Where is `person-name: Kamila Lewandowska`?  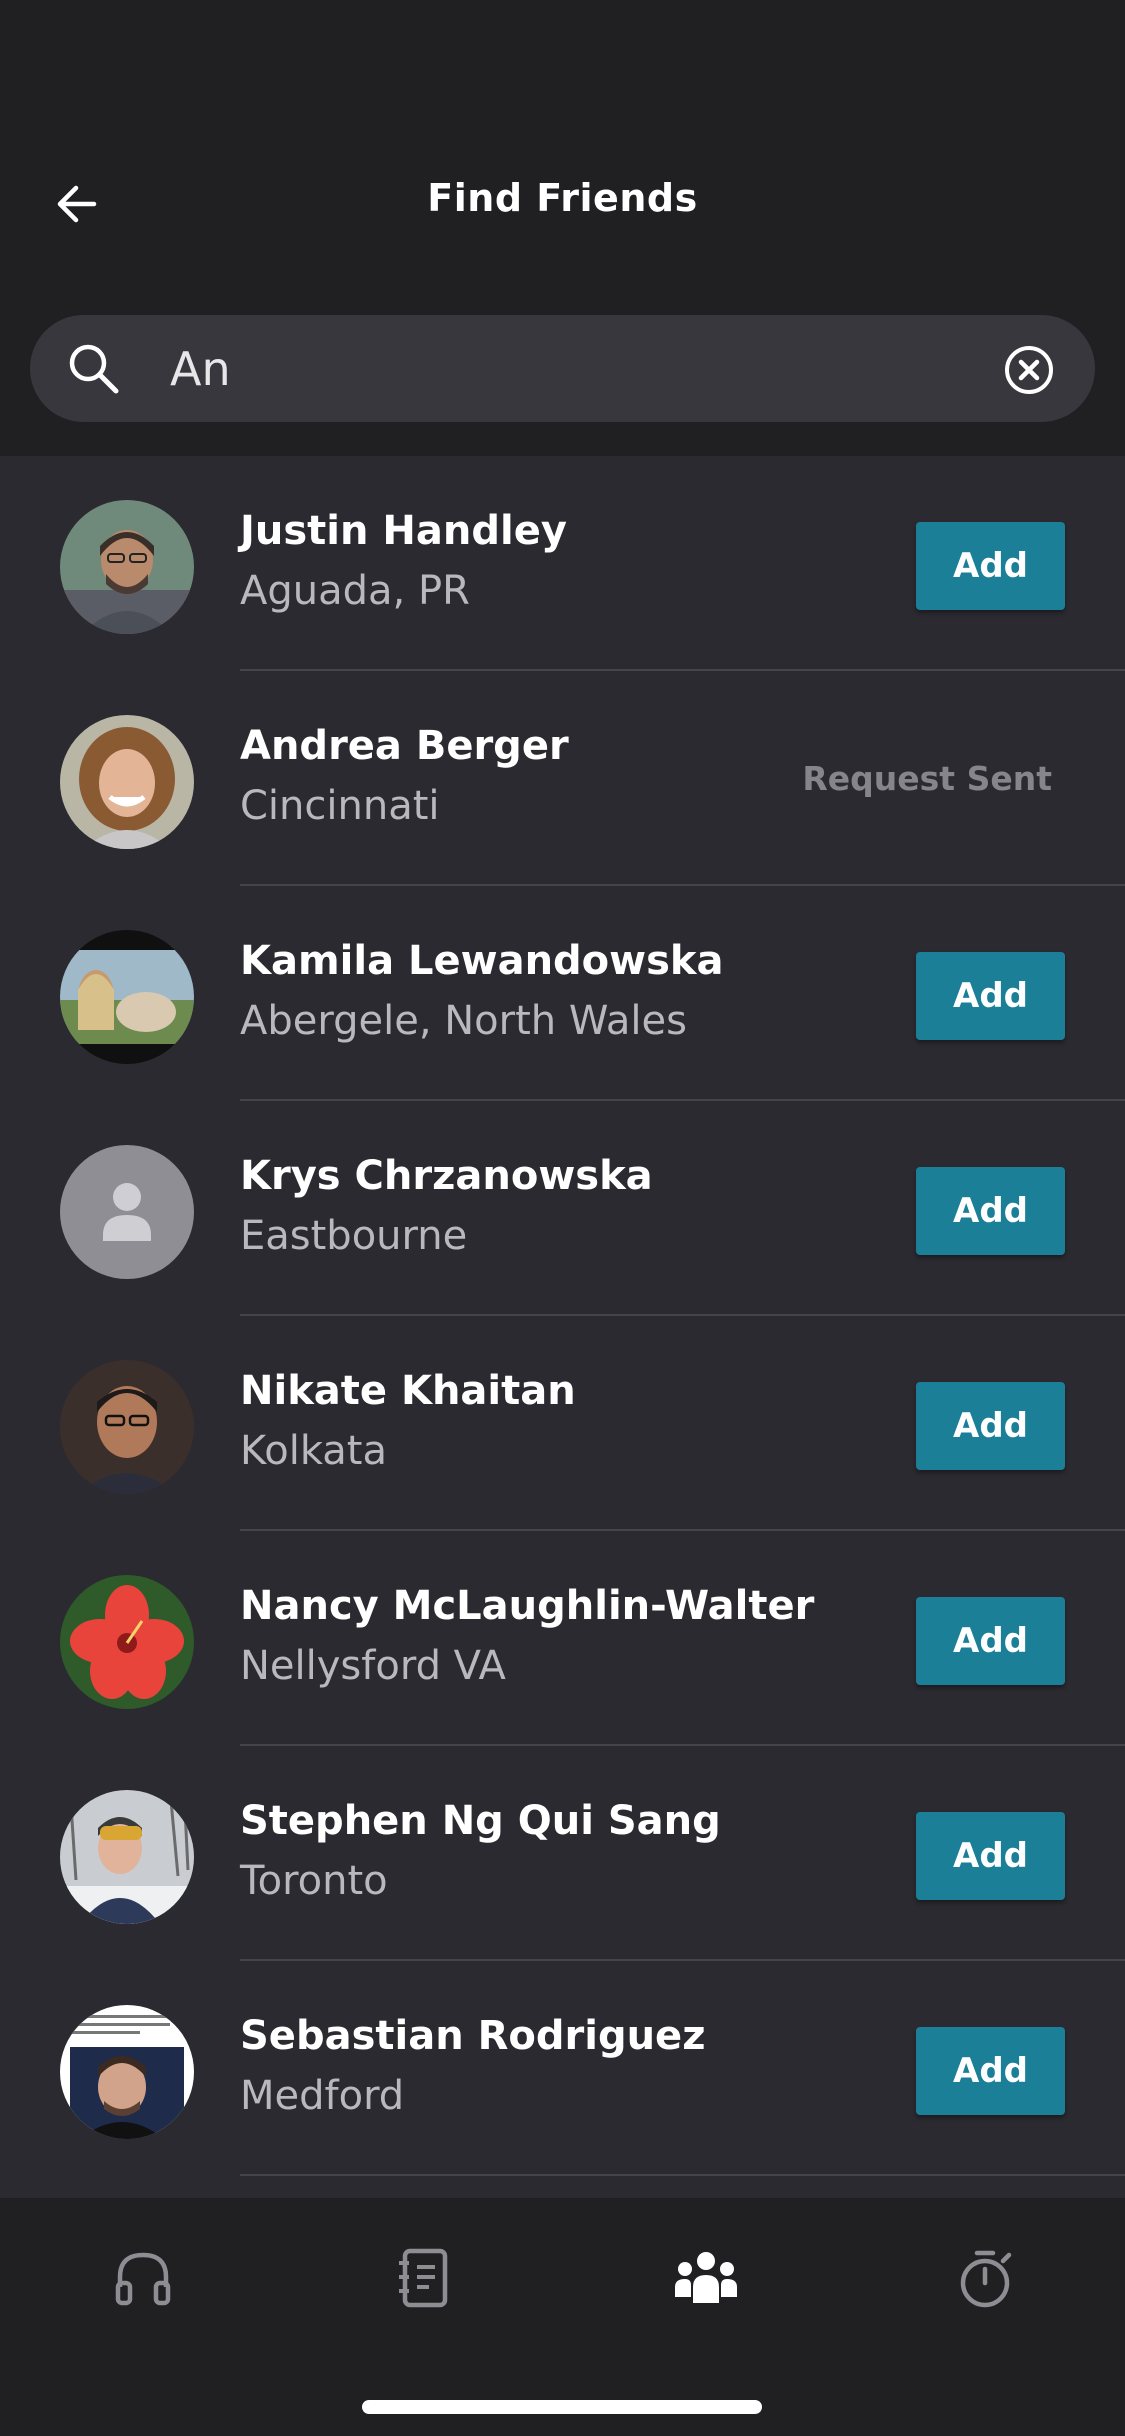
person-name: Kamila Lewandowska is located at coordinates (482, 961).